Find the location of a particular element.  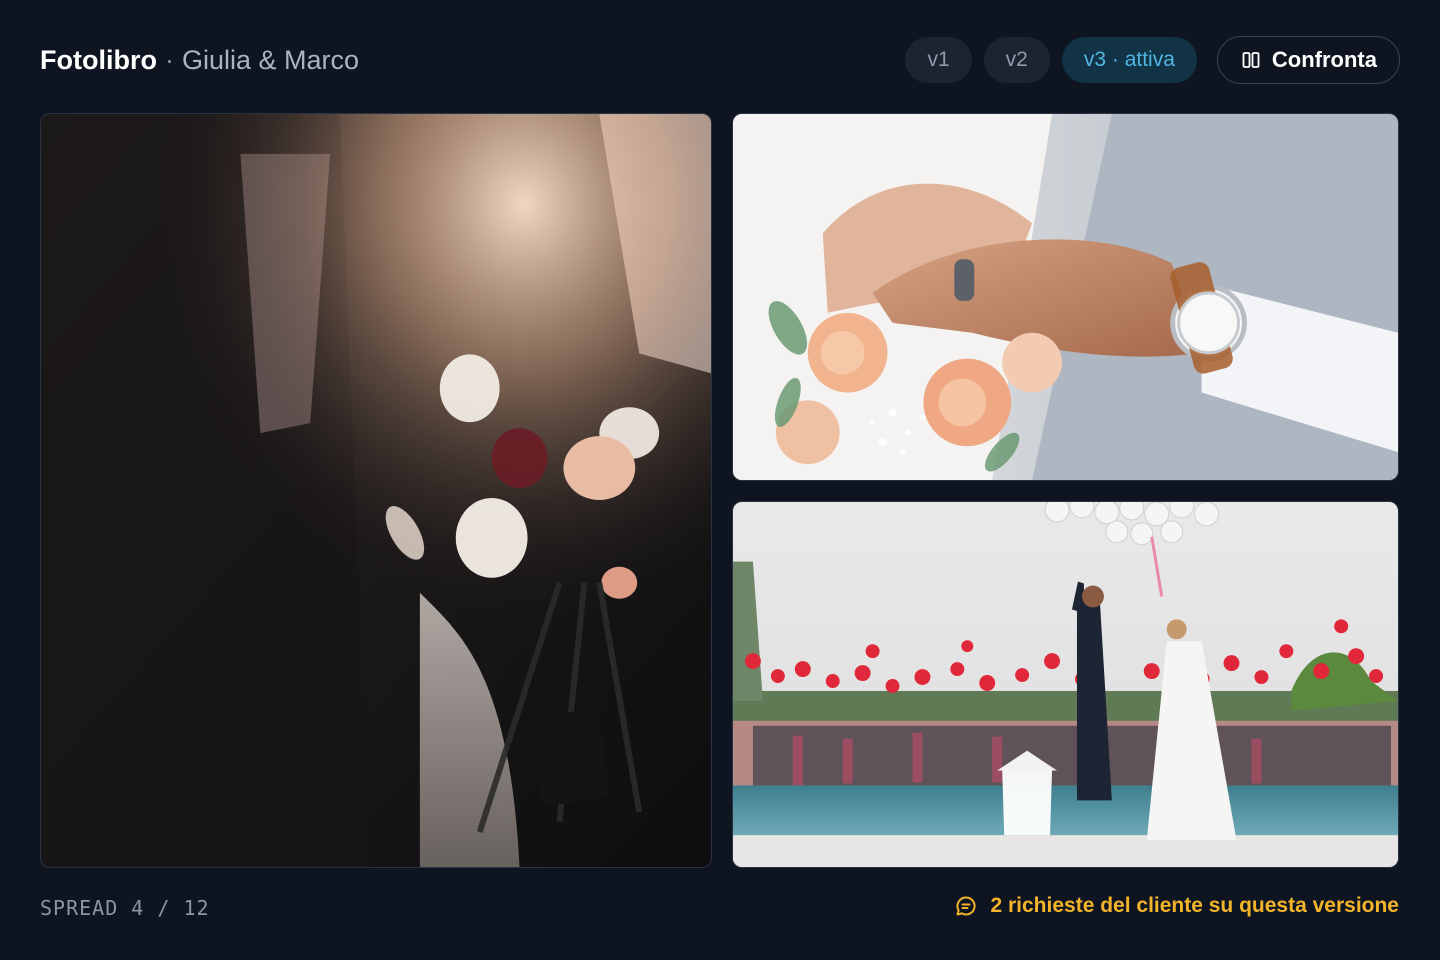

columns-icon is located at coordinates (1251, 60).